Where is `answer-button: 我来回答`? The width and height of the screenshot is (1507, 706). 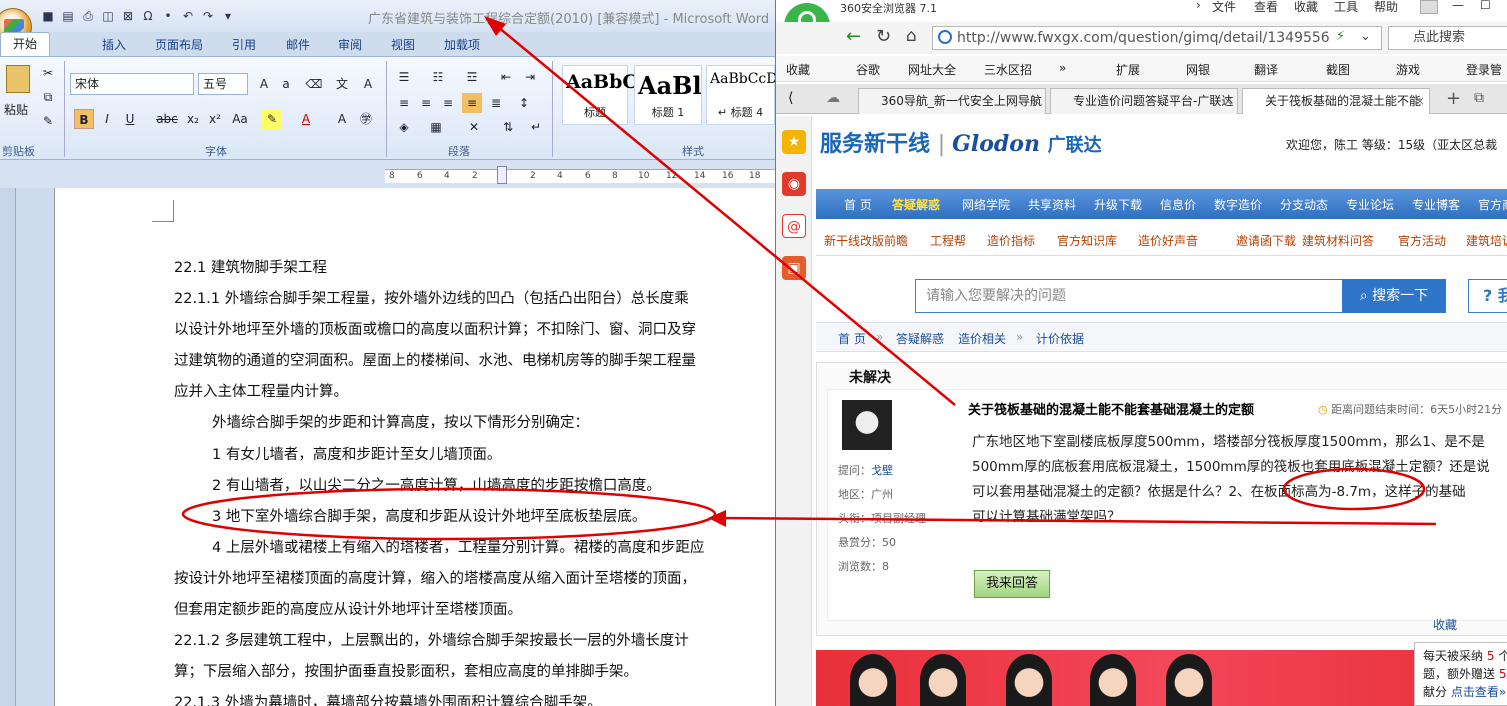 answer-button: 我来回答 is located at coordinates (1012, 584).